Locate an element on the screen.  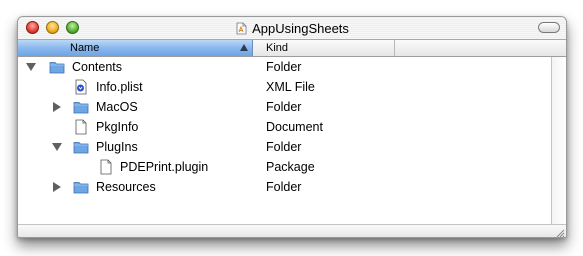
horizontal-scrollbar is located at coordinates (292, 230).